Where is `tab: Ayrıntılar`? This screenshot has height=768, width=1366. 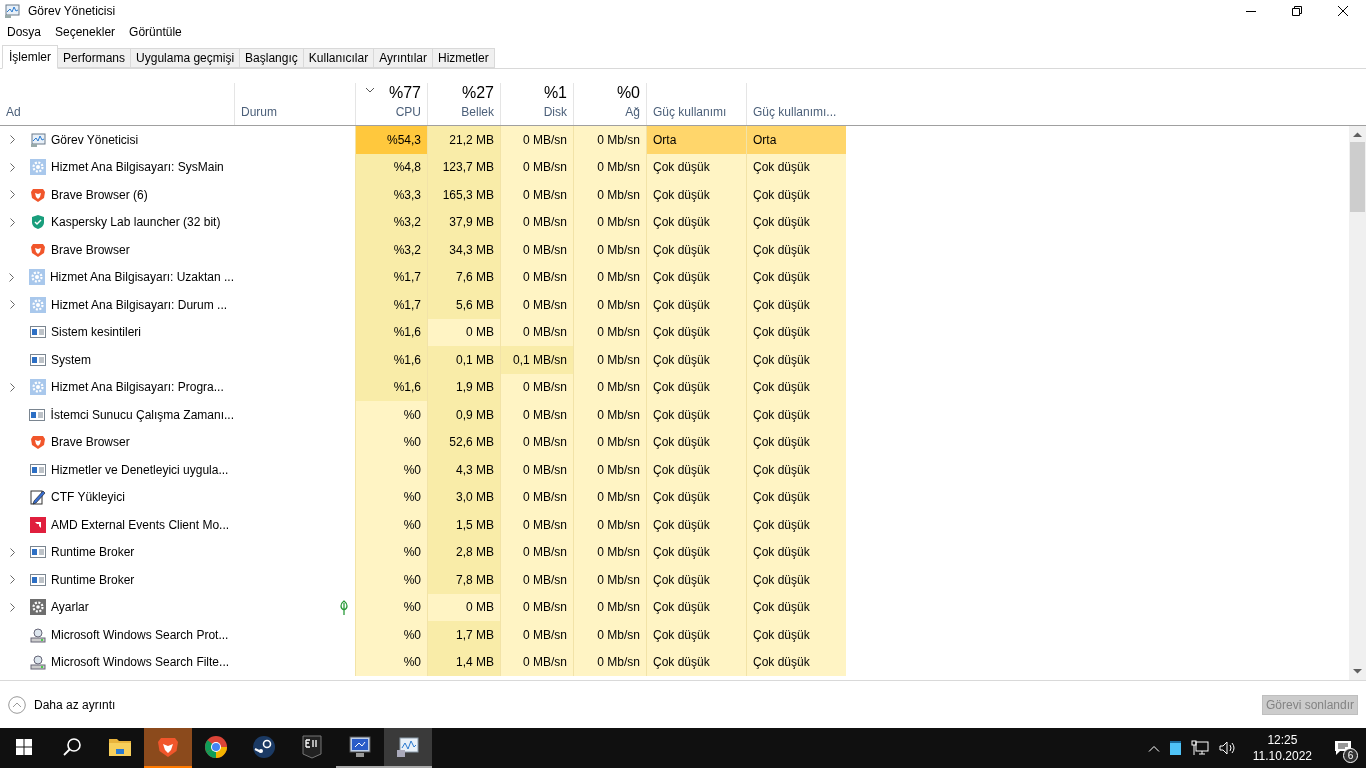 tab: Ayrıntılar is located at coordinates (403, 58).